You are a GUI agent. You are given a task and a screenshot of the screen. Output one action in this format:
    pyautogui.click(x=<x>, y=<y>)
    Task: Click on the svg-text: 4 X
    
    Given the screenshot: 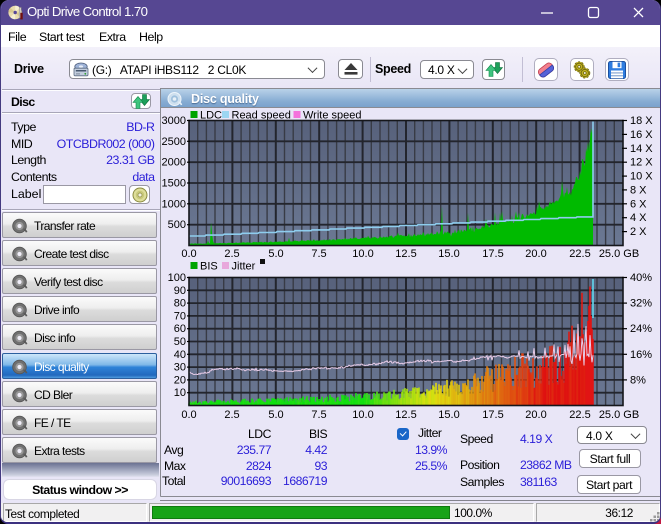 What is the action you would take?
    pyautogui.click(x=638, y=218)
    